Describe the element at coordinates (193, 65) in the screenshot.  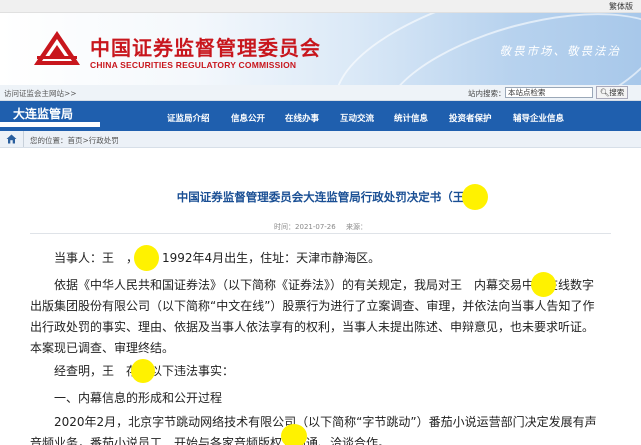
I see `org-name-en: CHINA SECURITIES REGULATORY COMMISSION` at that location.